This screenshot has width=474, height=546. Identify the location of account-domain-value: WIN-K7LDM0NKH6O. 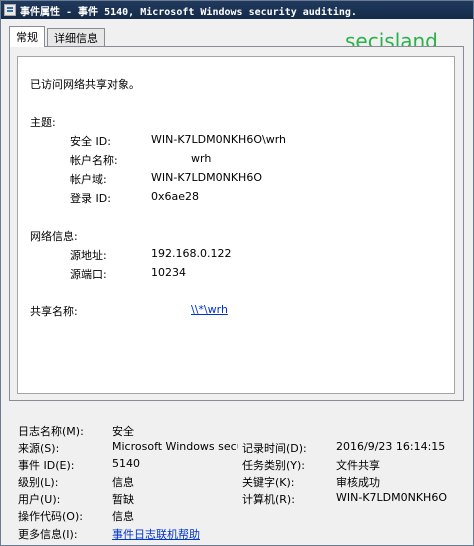
(206, 177).